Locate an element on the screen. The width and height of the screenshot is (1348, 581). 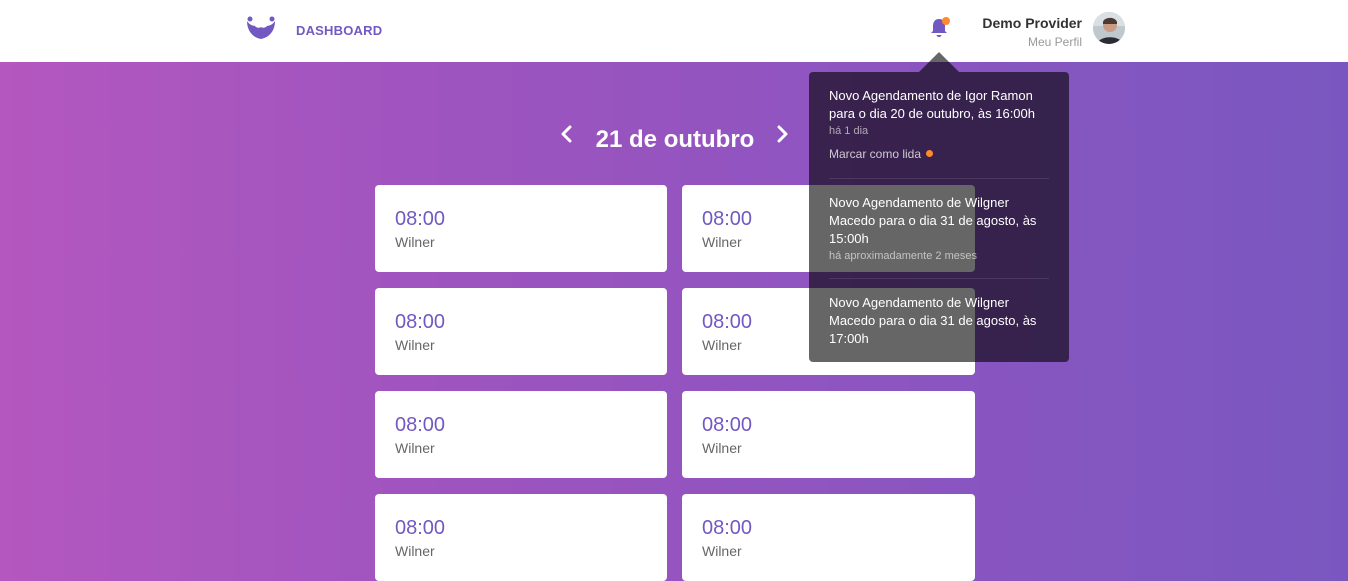
avatar-image is located at coordinates (1109, 28).